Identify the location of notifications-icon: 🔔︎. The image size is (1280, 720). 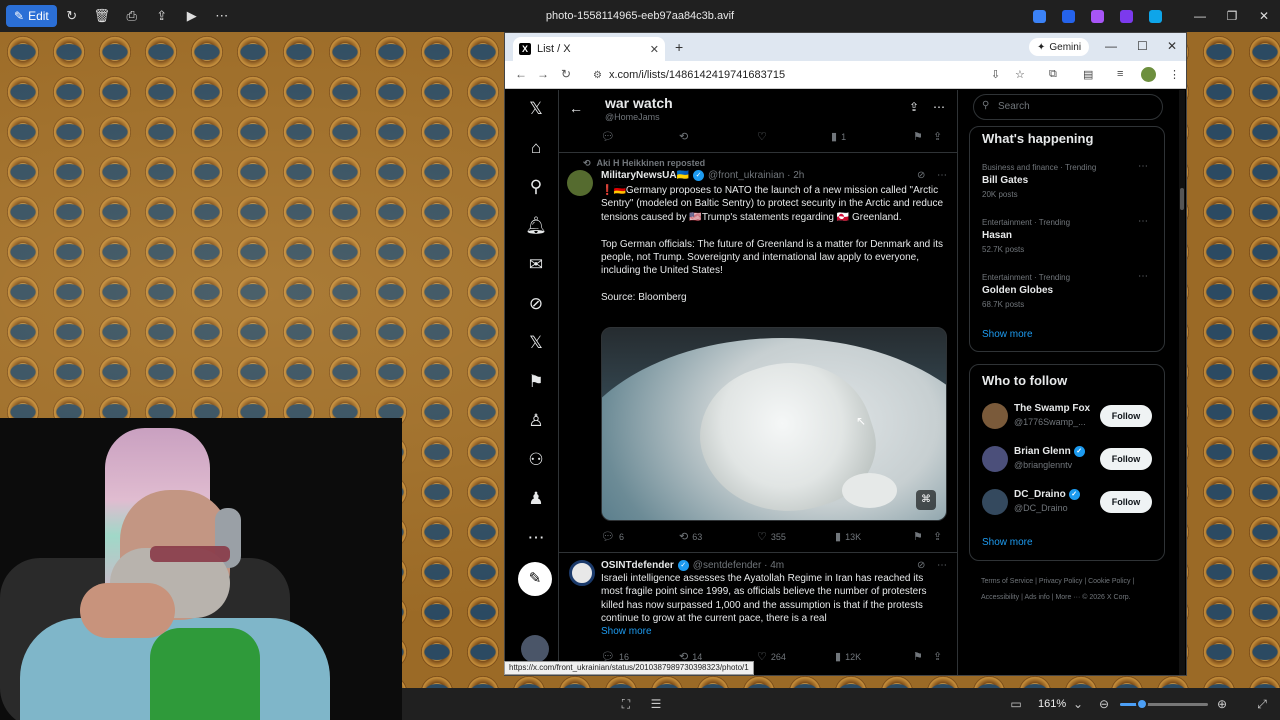
(536, 226).